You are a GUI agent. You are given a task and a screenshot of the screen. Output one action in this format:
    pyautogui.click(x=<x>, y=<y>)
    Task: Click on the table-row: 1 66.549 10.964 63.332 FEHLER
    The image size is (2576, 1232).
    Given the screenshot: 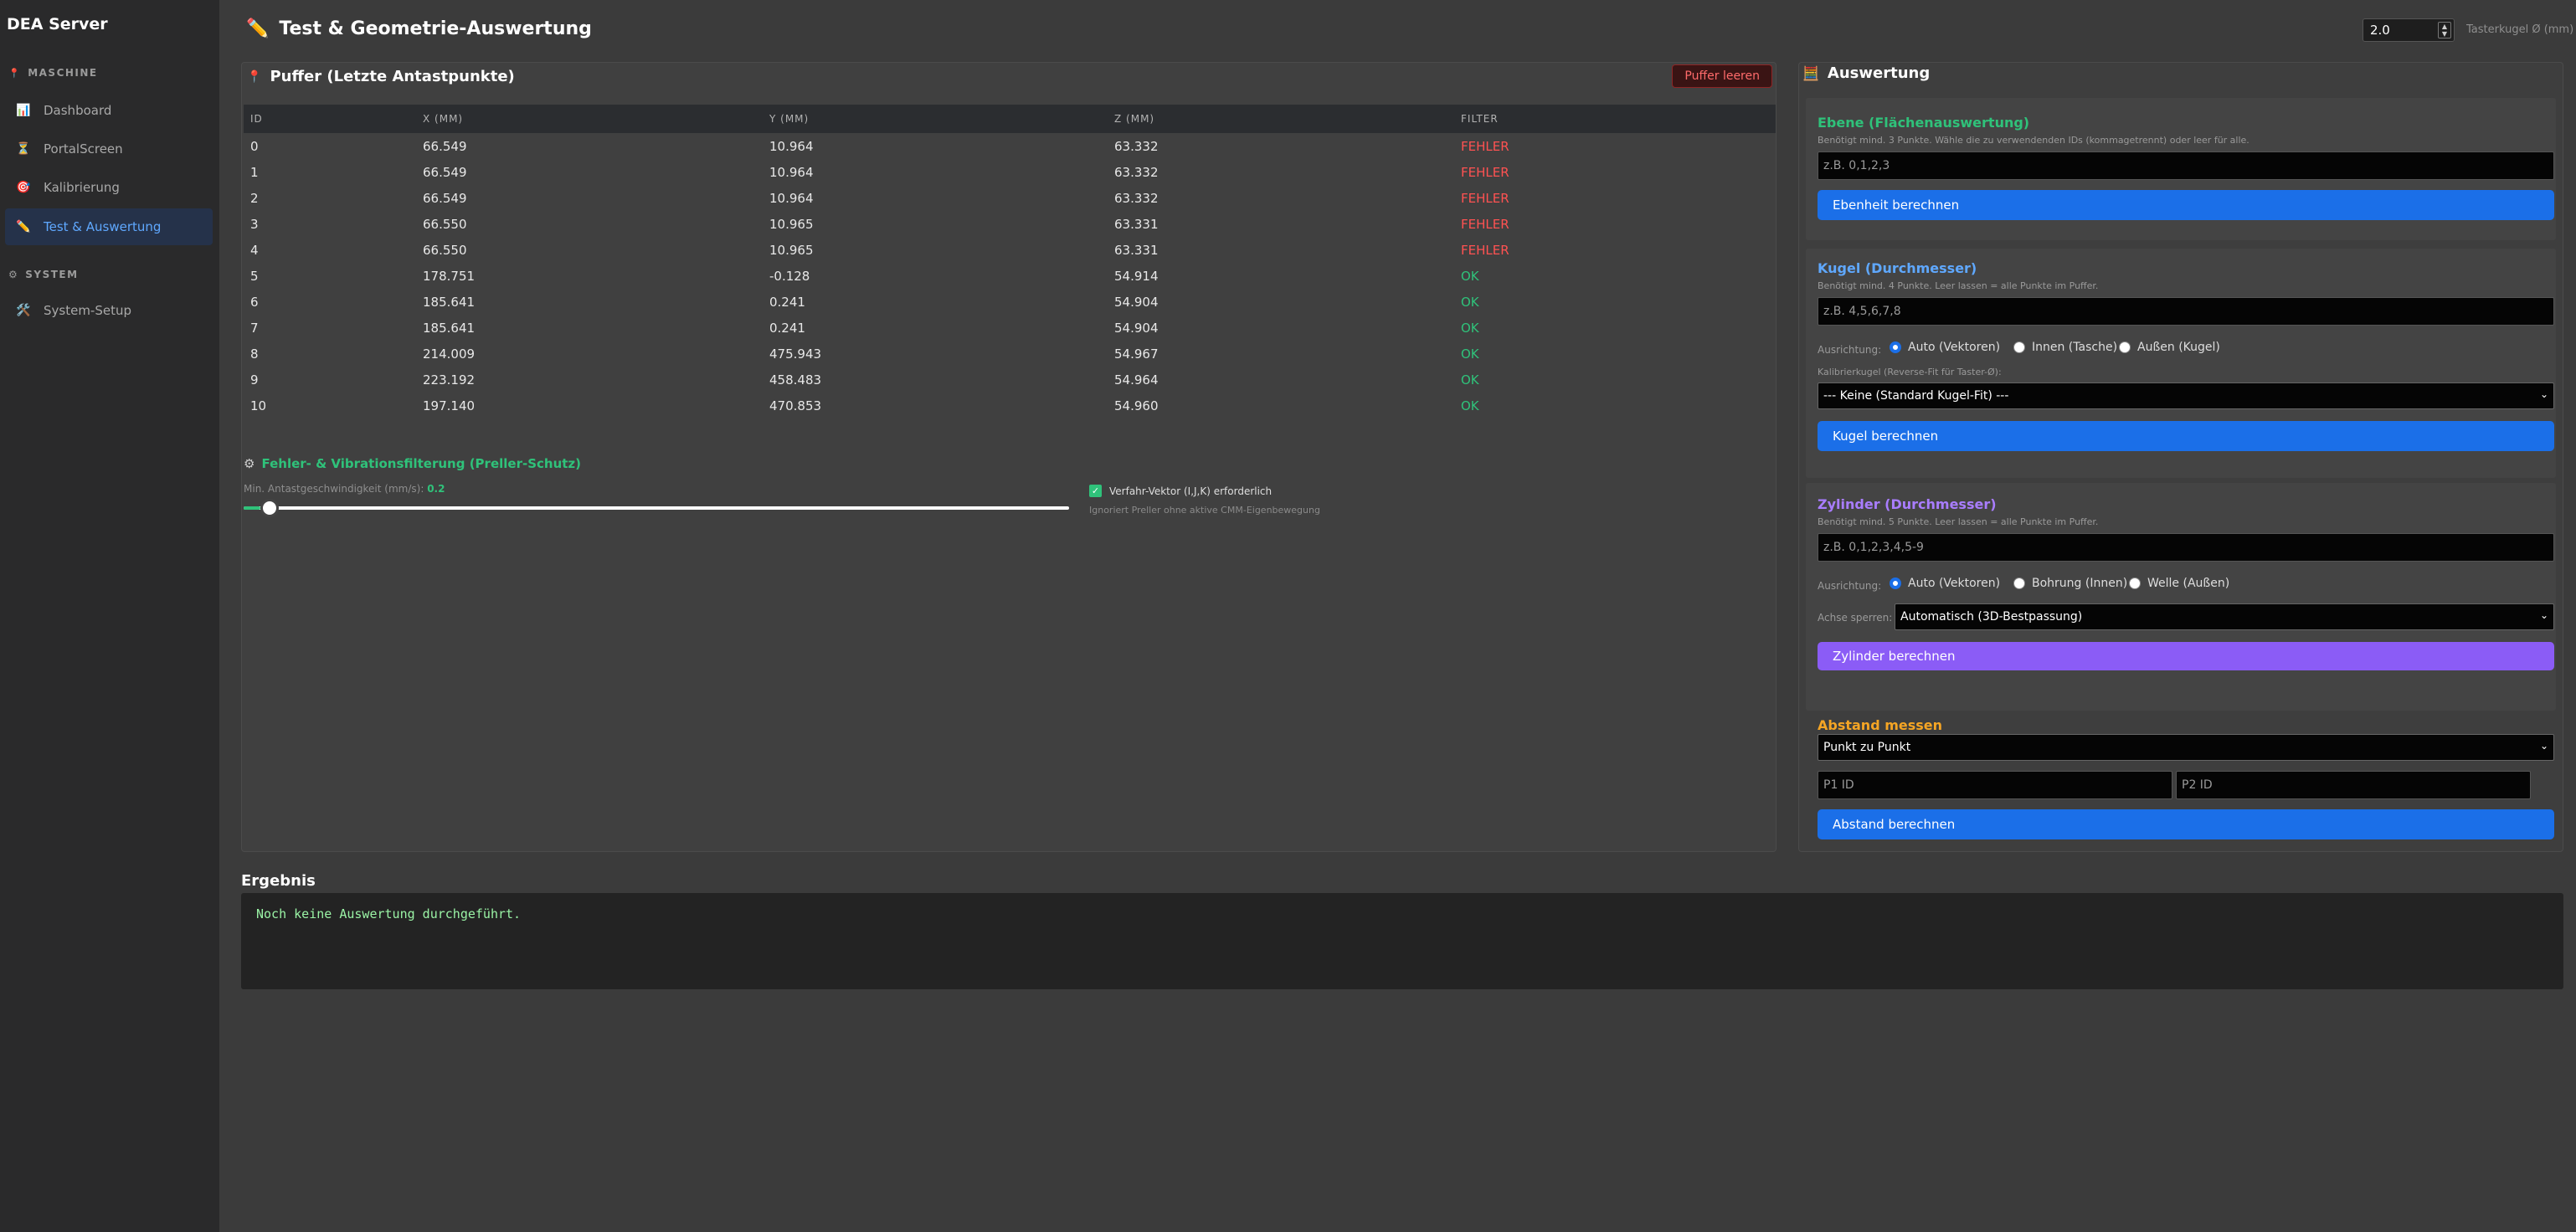 What is the action you would take?
    pyautogui.click(x=1010, y=172)
    